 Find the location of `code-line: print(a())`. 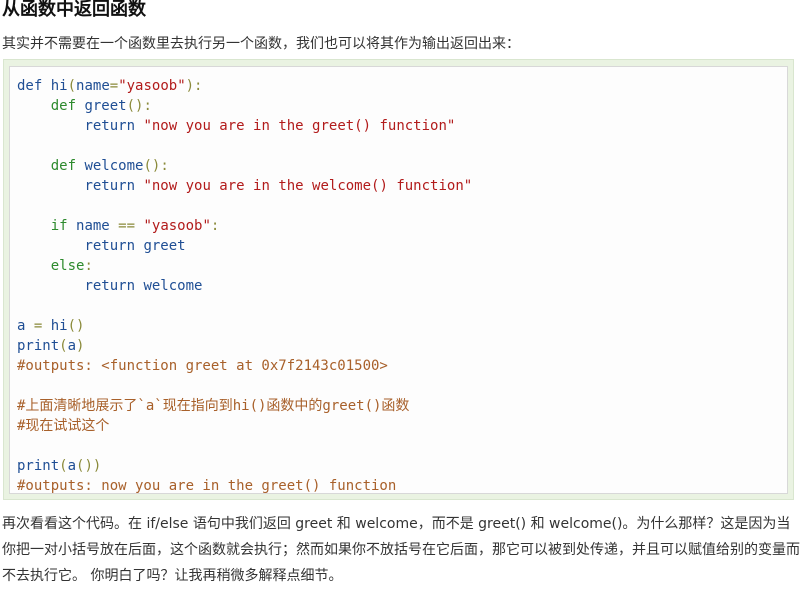

code-line: print(a()) is located at coordinates (244, 466).